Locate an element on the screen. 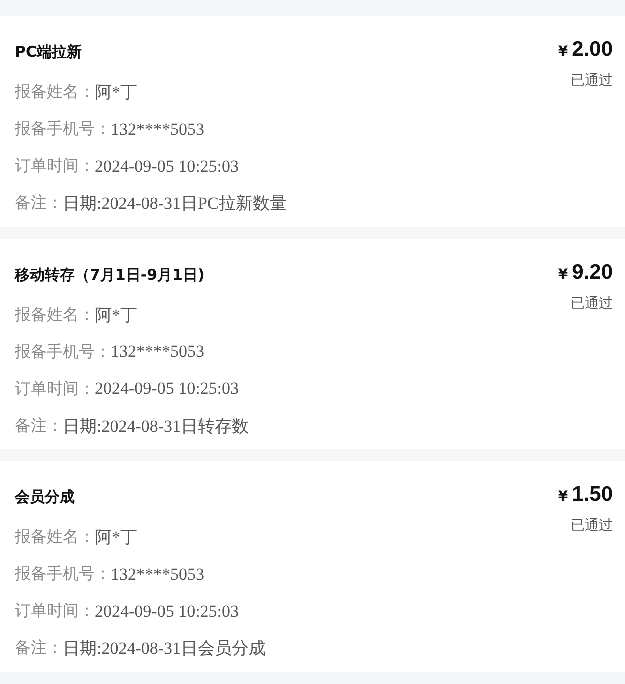 The height and width of the screenshot is (684, 625). field-value: 日期:2024-08-31日会员分成 is located at coordinates (164, 649).